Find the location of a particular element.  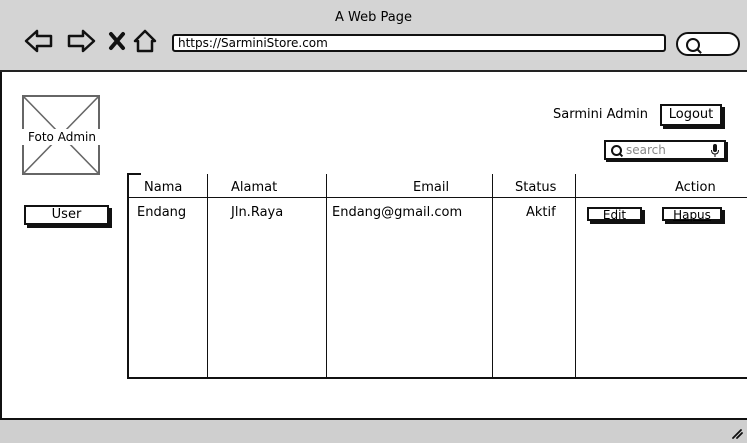

admin-name: Sarmini Admin is located at coordinates (601, 114).